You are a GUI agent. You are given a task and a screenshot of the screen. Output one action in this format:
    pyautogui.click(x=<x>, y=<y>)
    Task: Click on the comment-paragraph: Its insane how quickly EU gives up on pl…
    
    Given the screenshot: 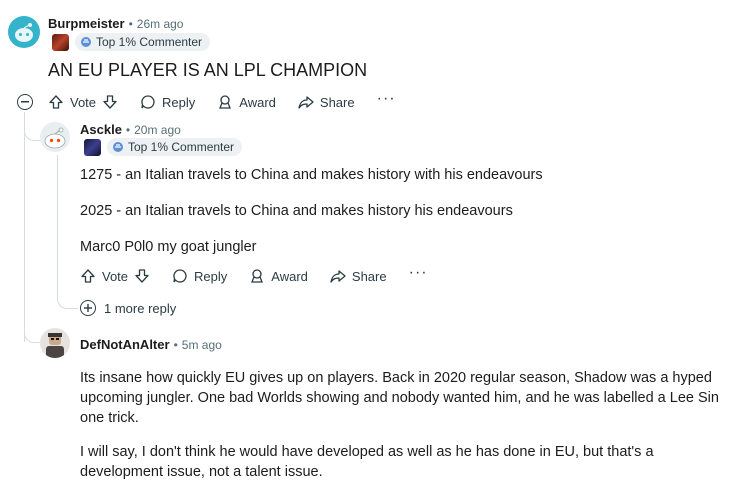 What is the action you would take?
    pyautogui.click(x=399, y=398)
    